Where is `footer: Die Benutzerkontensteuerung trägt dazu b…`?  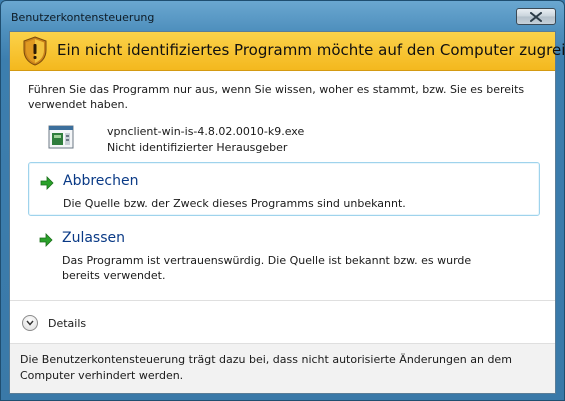 footer: Die Benutzerkontensteuerung trägt dazu b… is located at coordinates (282, 368).